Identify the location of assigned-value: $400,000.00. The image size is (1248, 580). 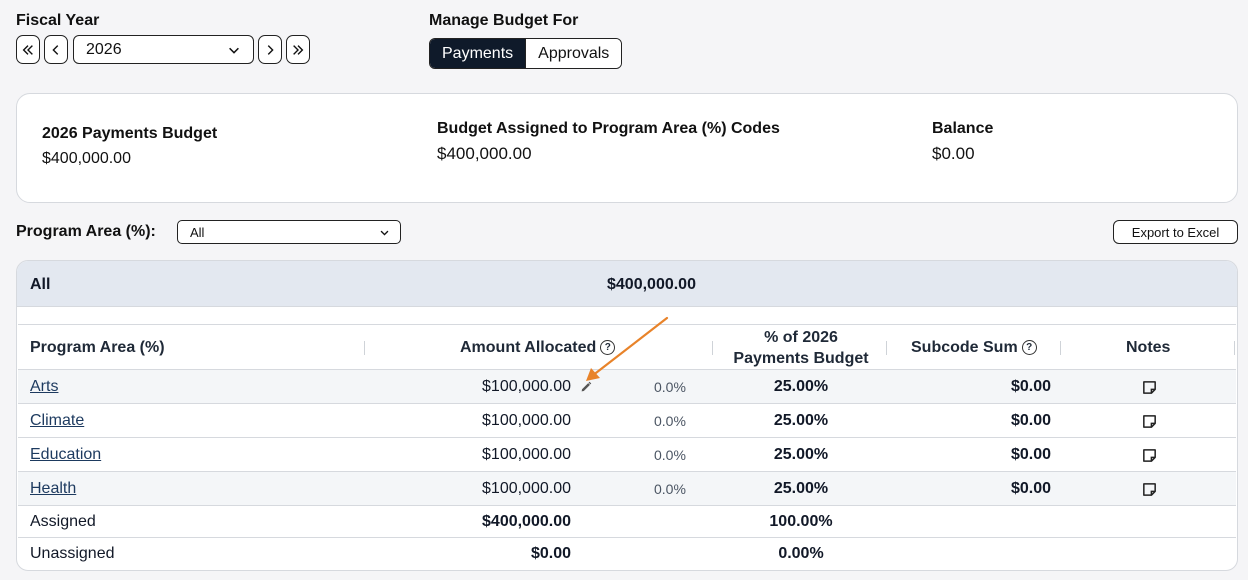
(484, 153).